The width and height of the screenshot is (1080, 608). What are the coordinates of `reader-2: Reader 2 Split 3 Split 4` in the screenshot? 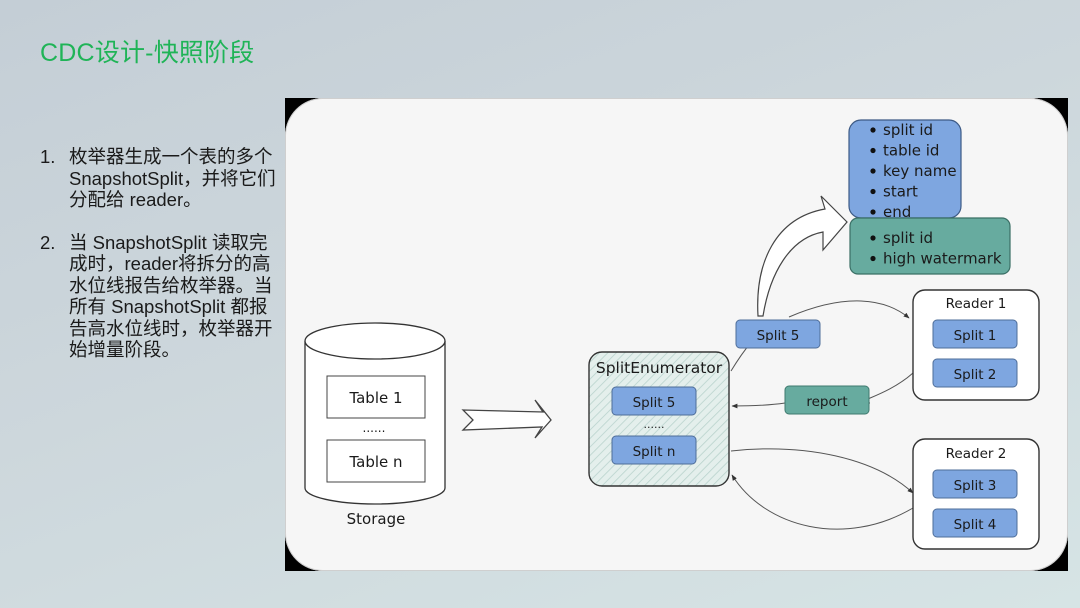 It's located at (976, 494).